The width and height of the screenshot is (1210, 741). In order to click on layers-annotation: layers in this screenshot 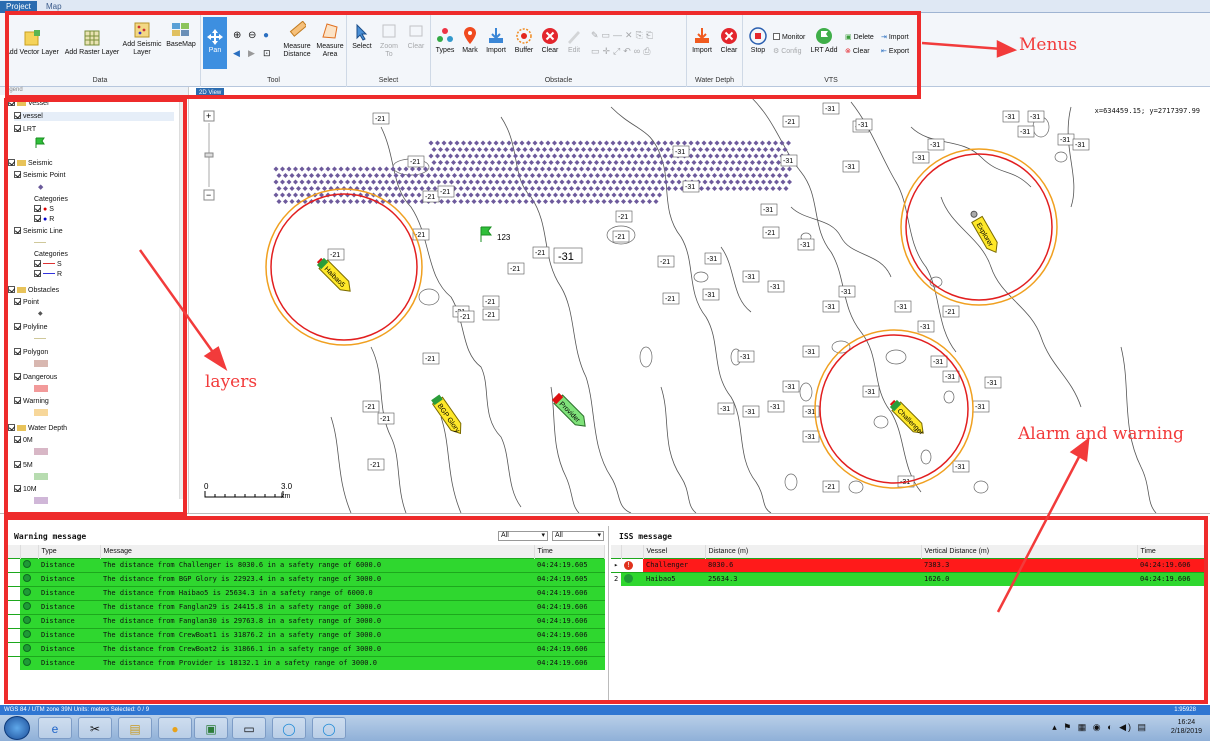, I will do `click(231, 382)`.